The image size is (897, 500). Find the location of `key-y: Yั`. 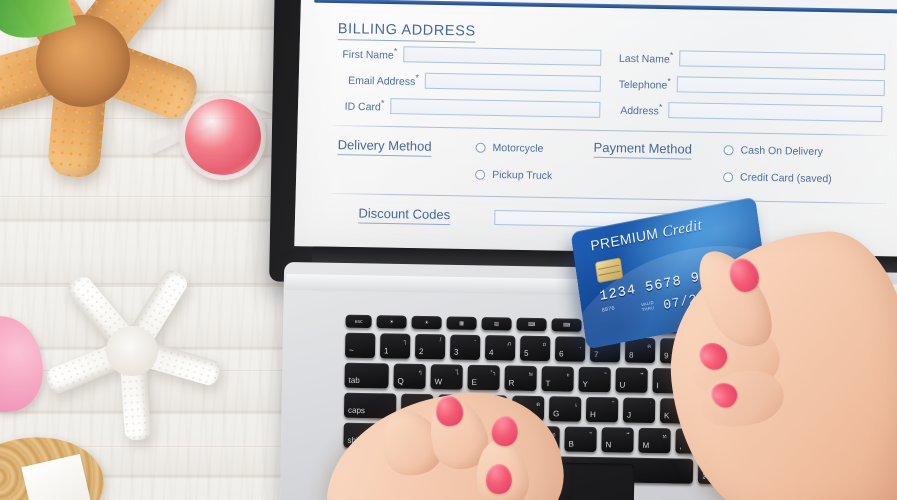

key-y: Yั is located at coordinates (594, 379).